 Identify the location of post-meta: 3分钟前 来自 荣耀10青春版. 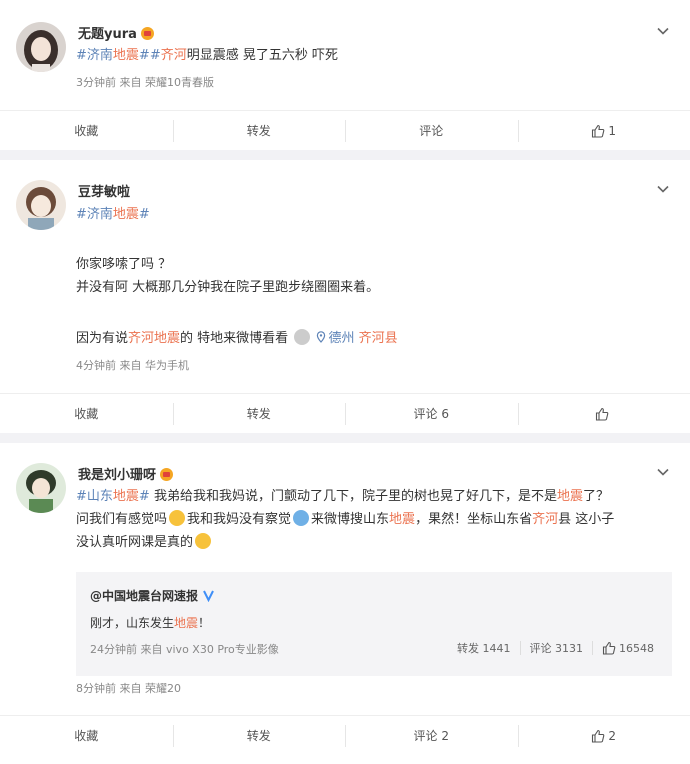
(145, 82).